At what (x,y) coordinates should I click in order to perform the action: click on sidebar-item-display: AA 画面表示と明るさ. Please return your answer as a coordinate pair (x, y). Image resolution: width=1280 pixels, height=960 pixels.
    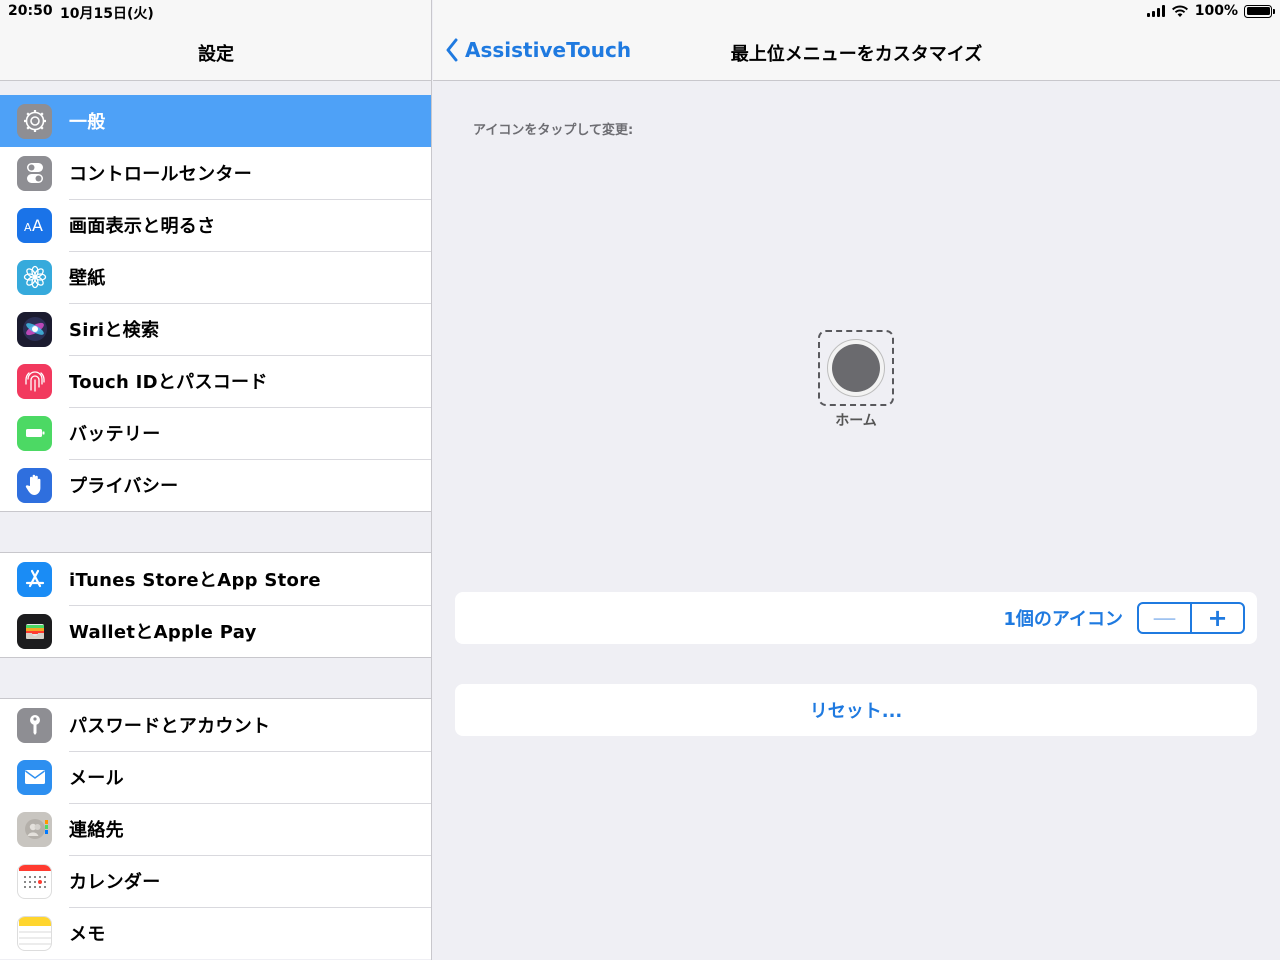
    Looking at the image, I should click on (215, 225).